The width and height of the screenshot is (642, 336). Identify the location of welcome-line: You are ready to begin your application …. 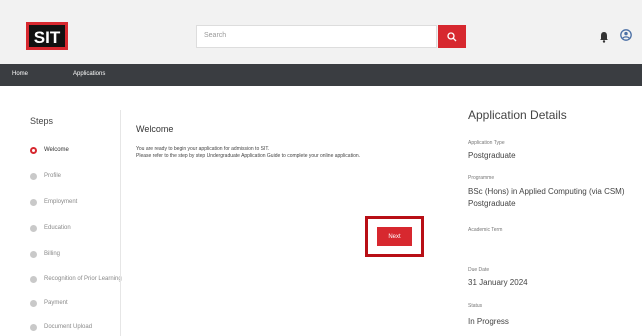
(203, 149).